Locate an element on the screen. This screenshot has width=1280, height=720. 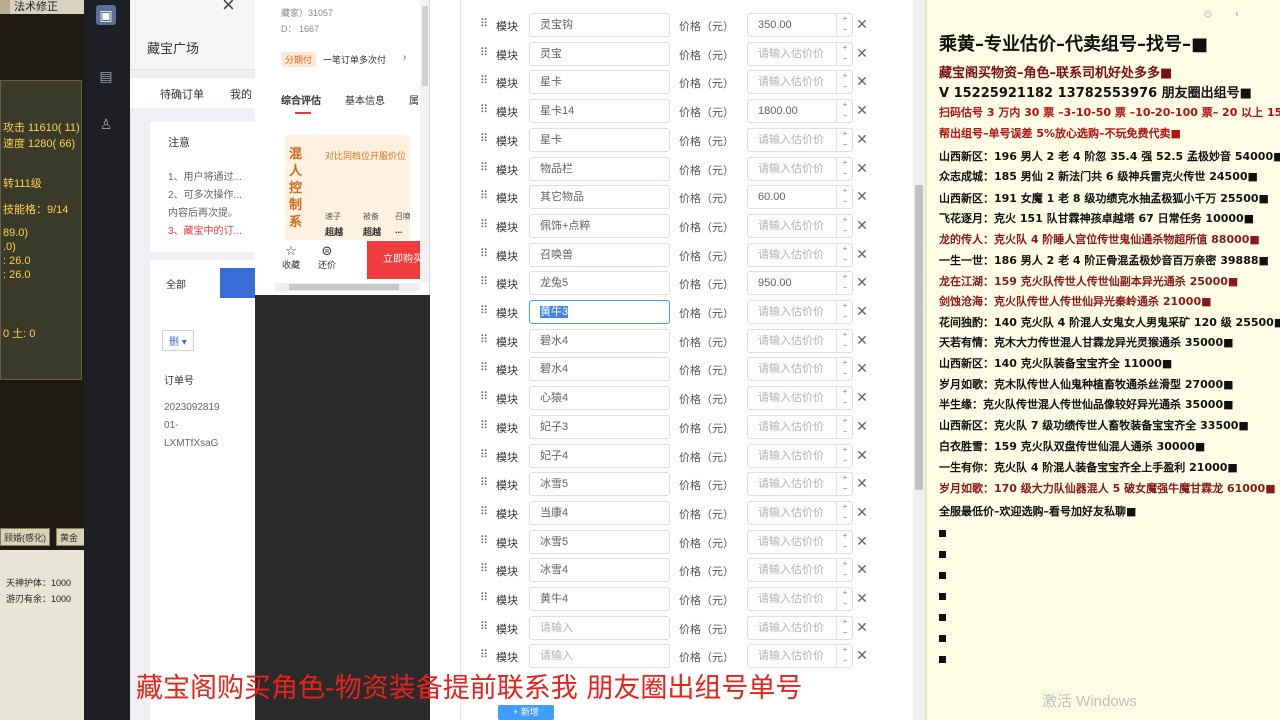
editor-scrollbar is located at coordinates (919, 360).